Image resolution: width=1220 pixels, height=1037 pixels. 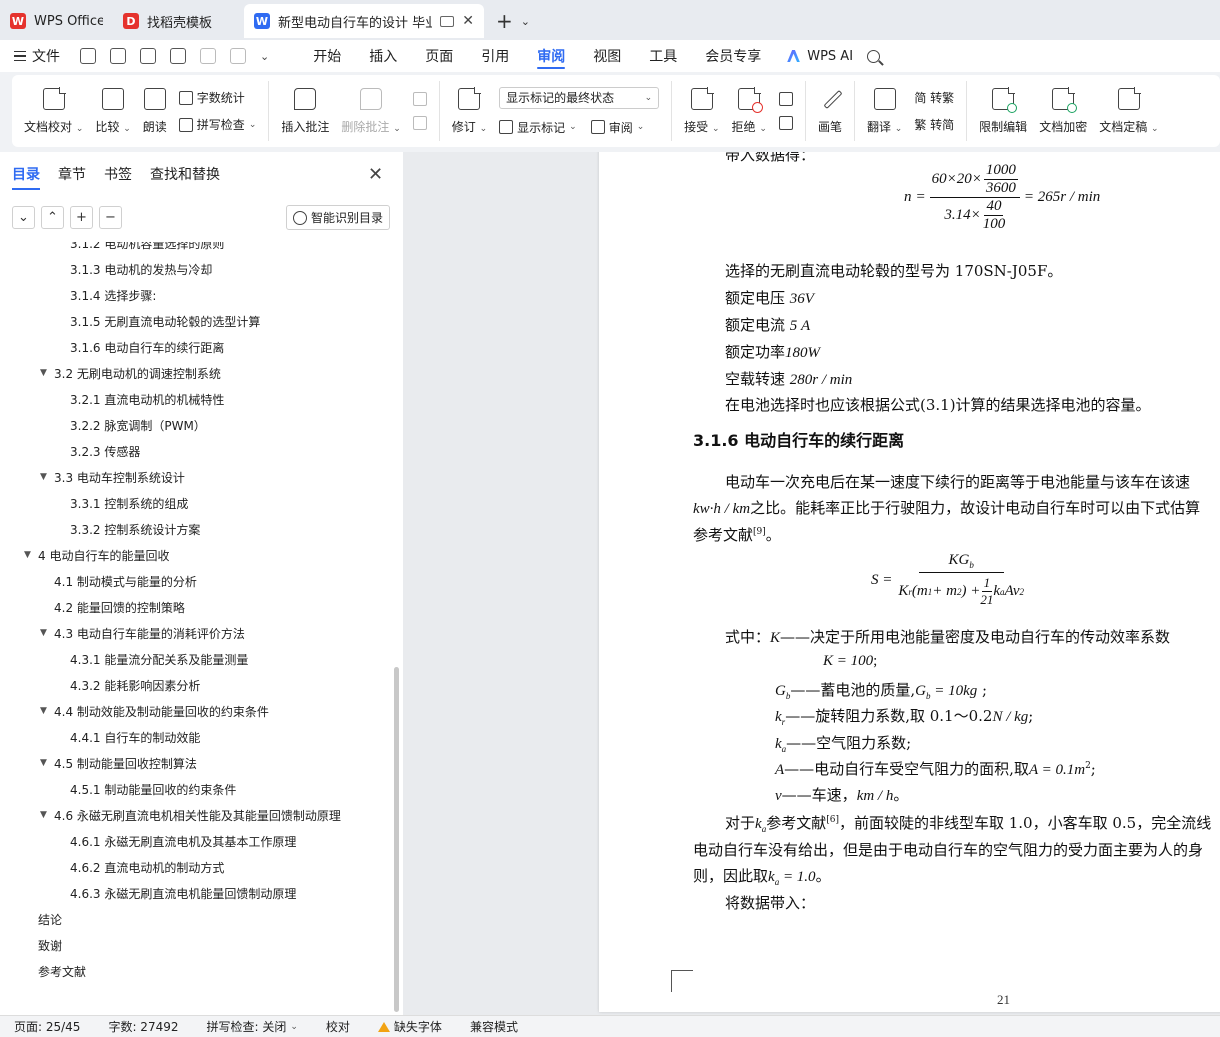 What do you see at coordinates (198, 919) in the screenshot?
I see `toc-item: 结论` at bounding box center [198, 919].